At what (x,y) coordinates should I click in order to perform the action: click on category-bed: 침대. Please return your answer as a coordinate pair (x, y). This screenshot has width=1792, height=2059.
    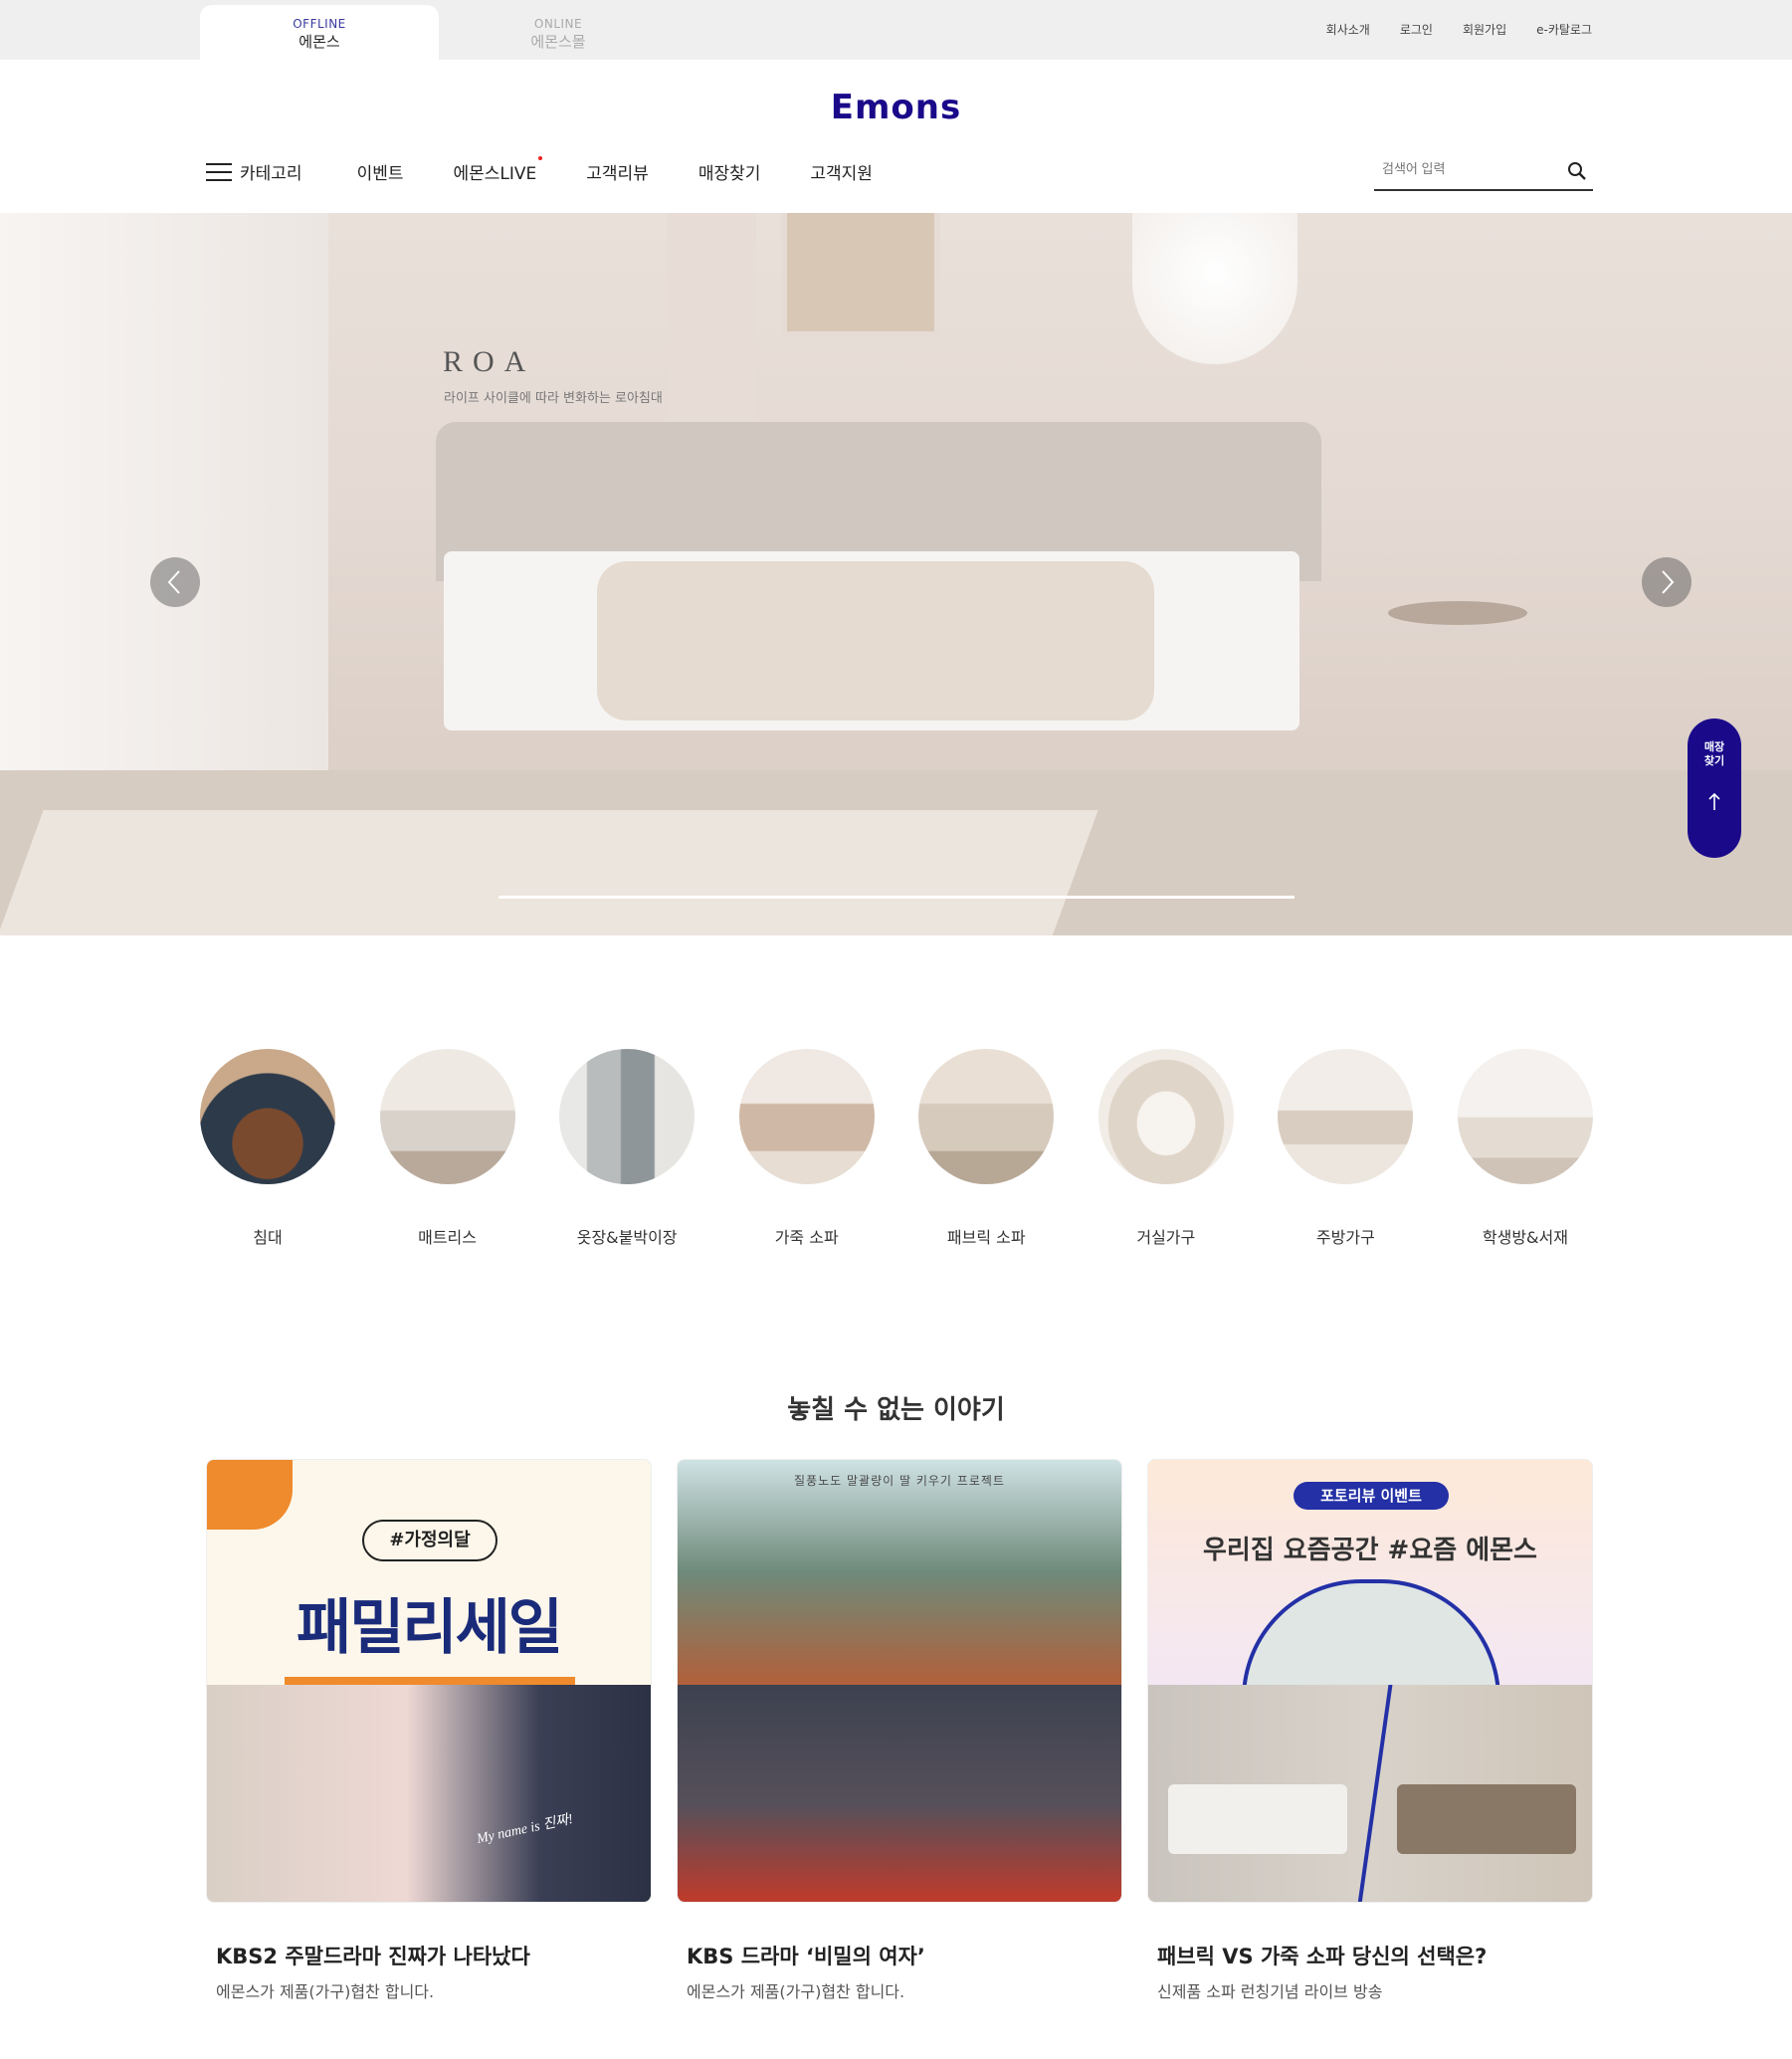
    Looking at the image, I should click on (267, 1148).